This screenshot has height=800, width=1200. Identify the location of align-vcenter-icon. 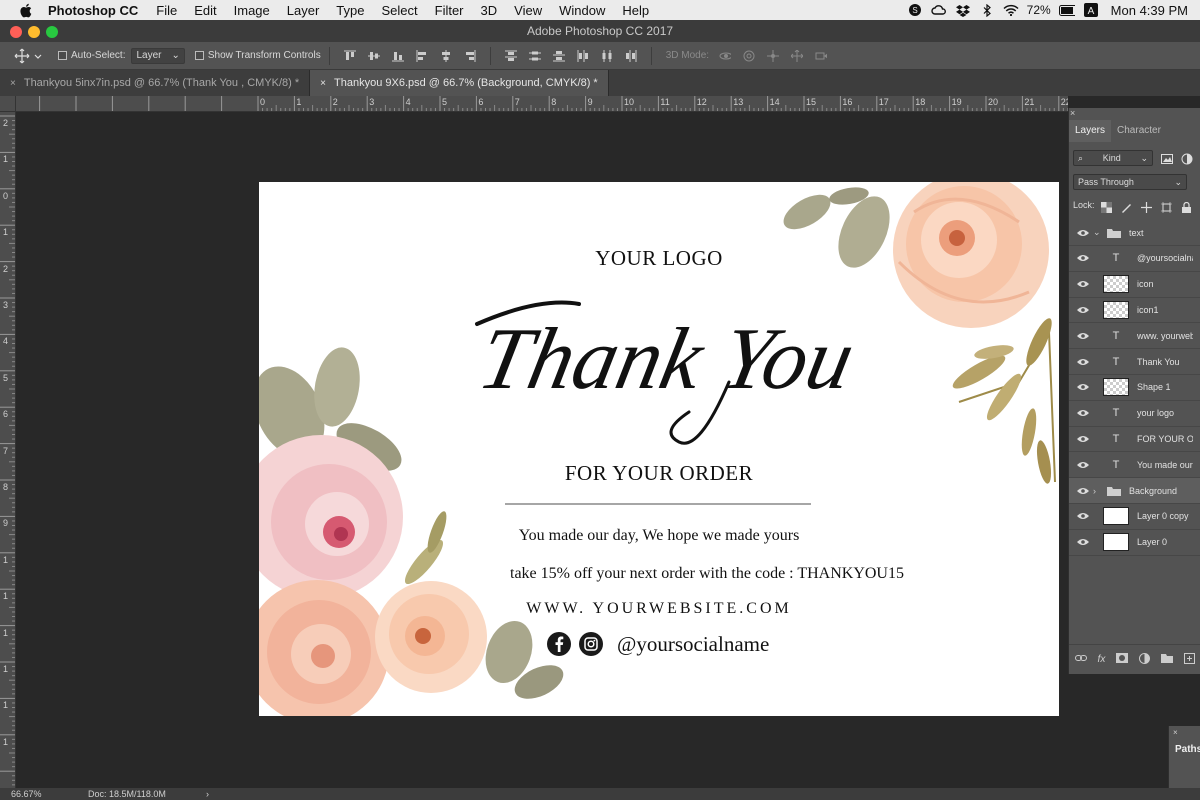
(373, 56).